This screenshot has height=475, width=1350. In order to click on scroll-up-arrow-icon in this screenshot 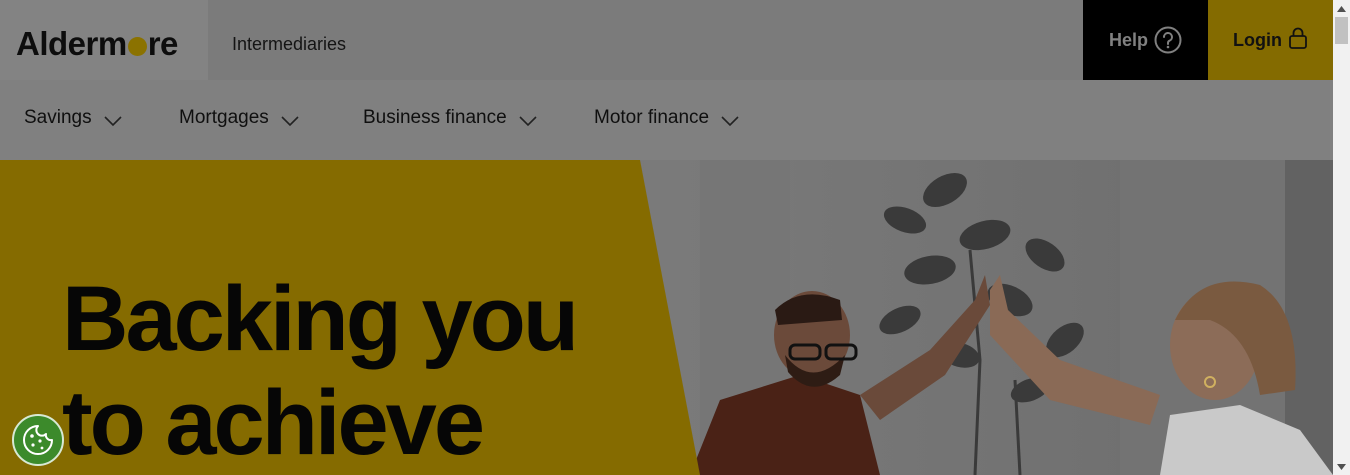, I will do `click(1341, 8)`.